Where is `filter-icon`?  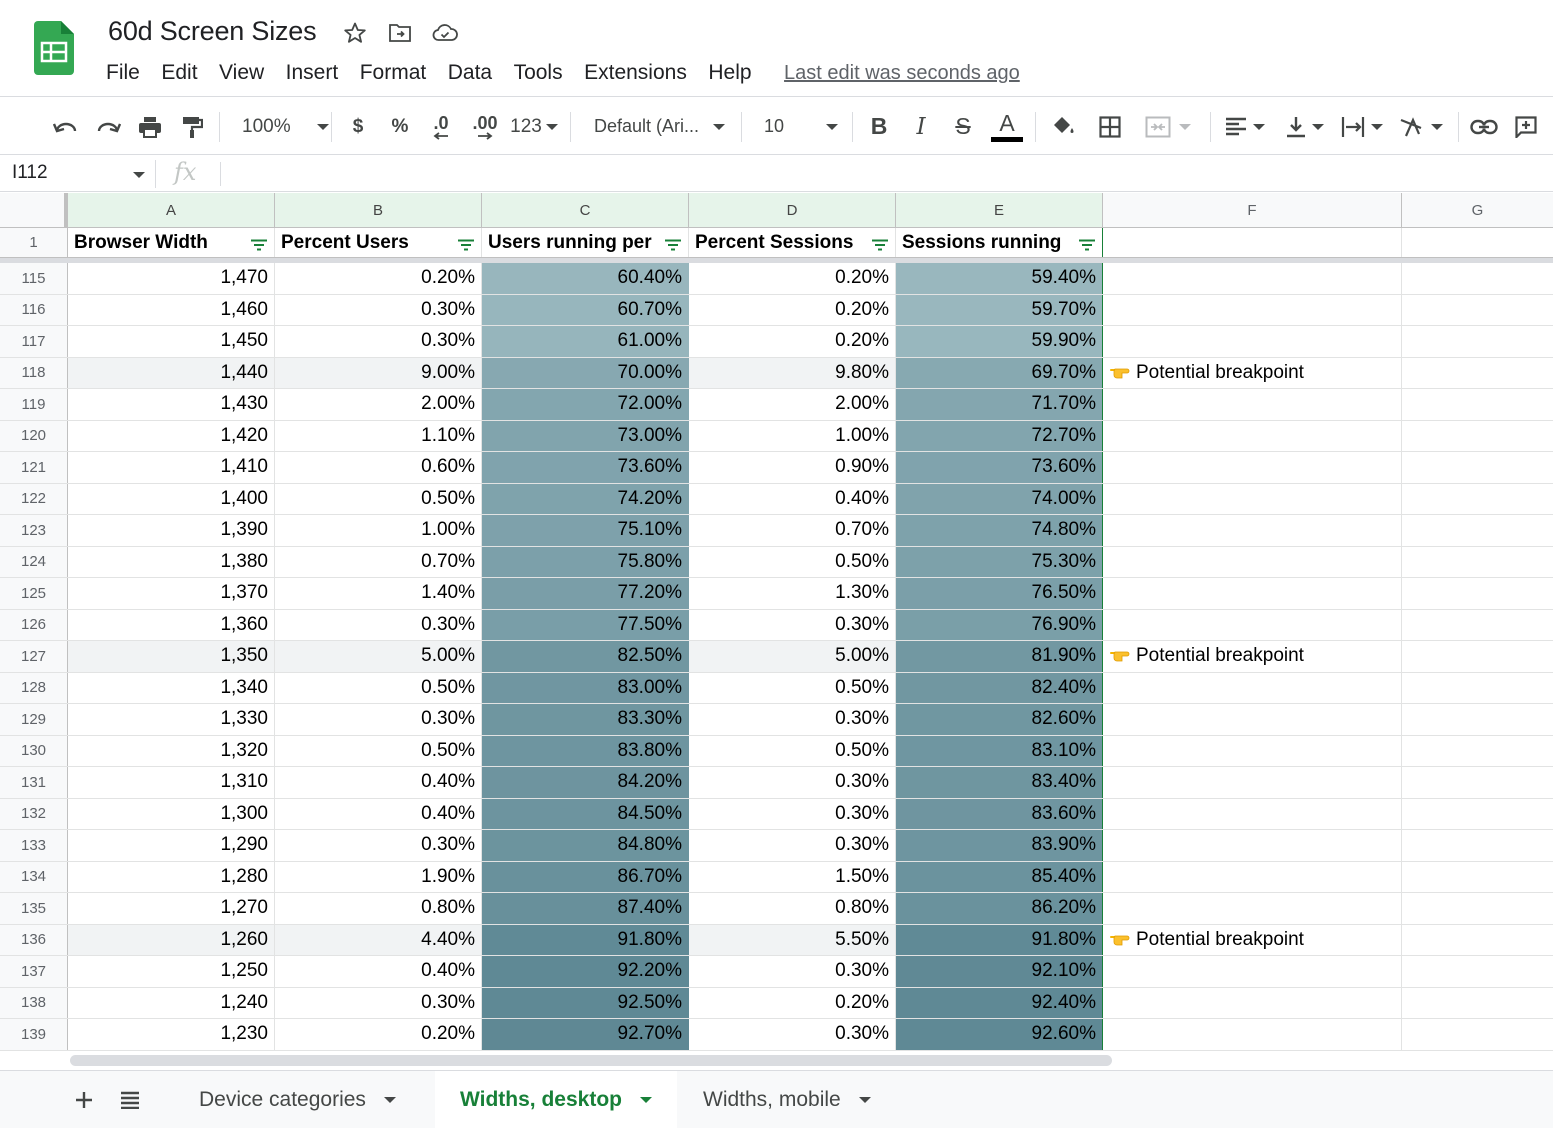 filter-icon is located at coordinates (1087, 245).